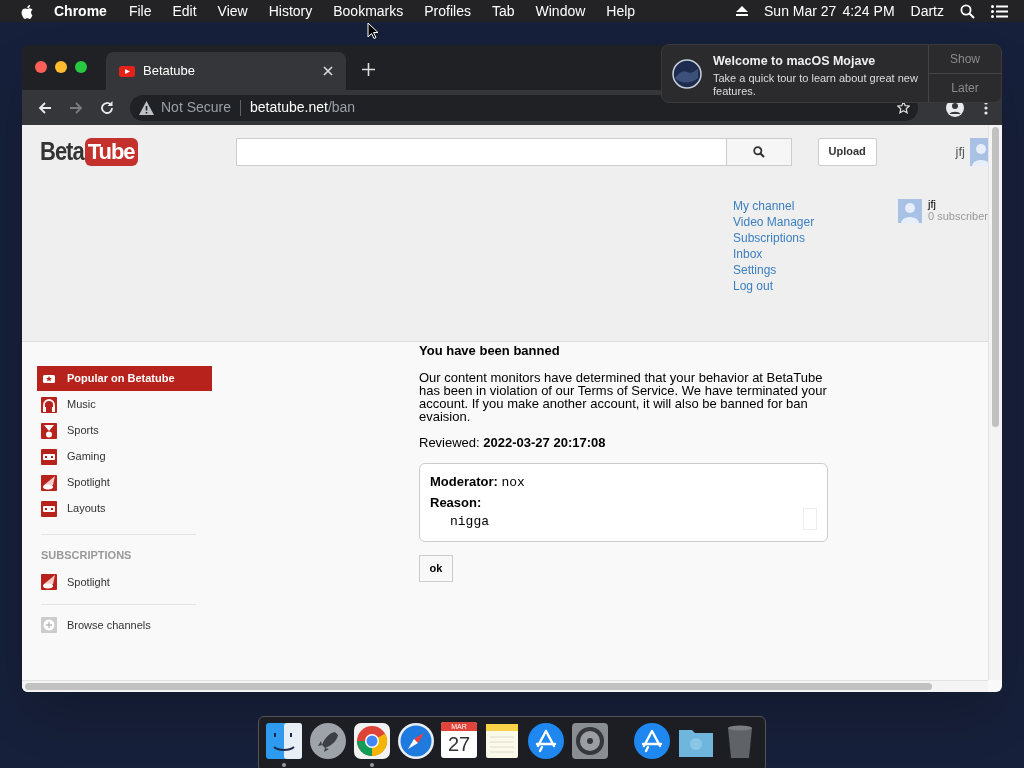  I want to click on account-link: Settings, so click(755, 270).